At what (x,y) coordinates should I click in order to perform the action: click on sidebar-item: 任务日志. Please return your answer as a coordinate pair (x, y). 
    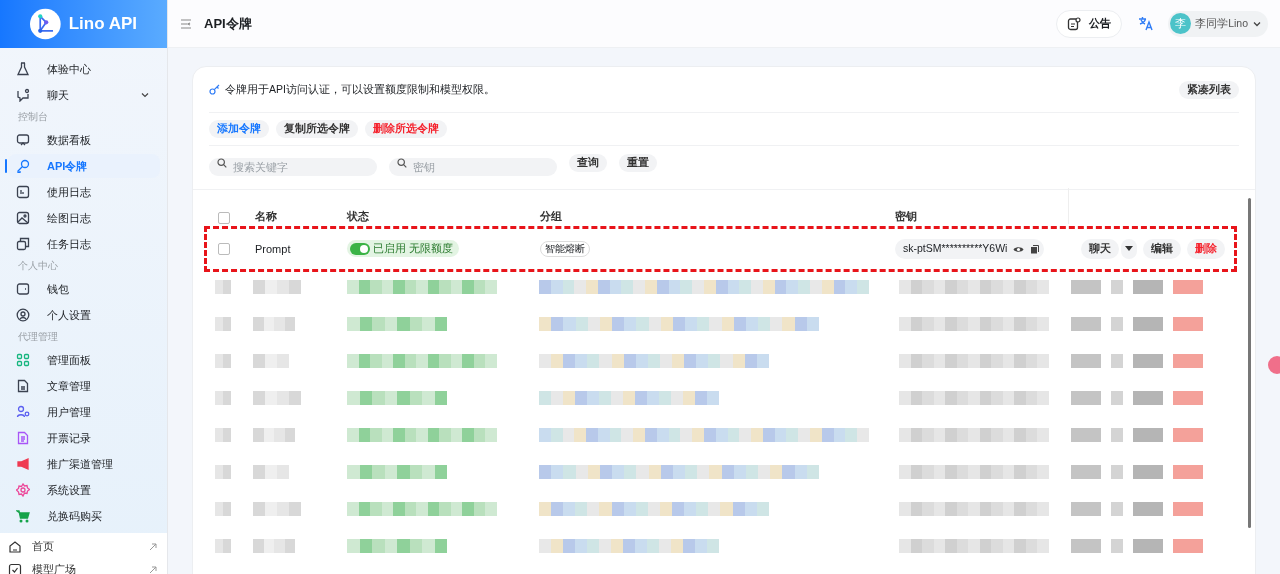
    Looking at the image, I should click on (84, 244).